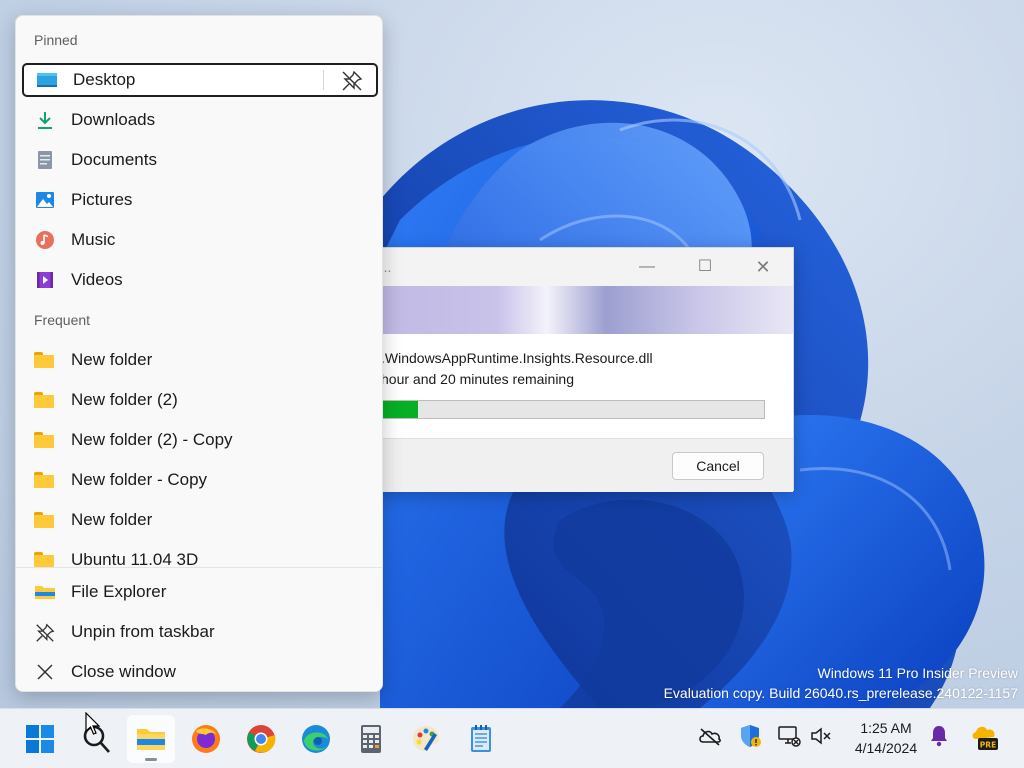  I want to click on pinned-item-label: Videos, so click(97, 279).